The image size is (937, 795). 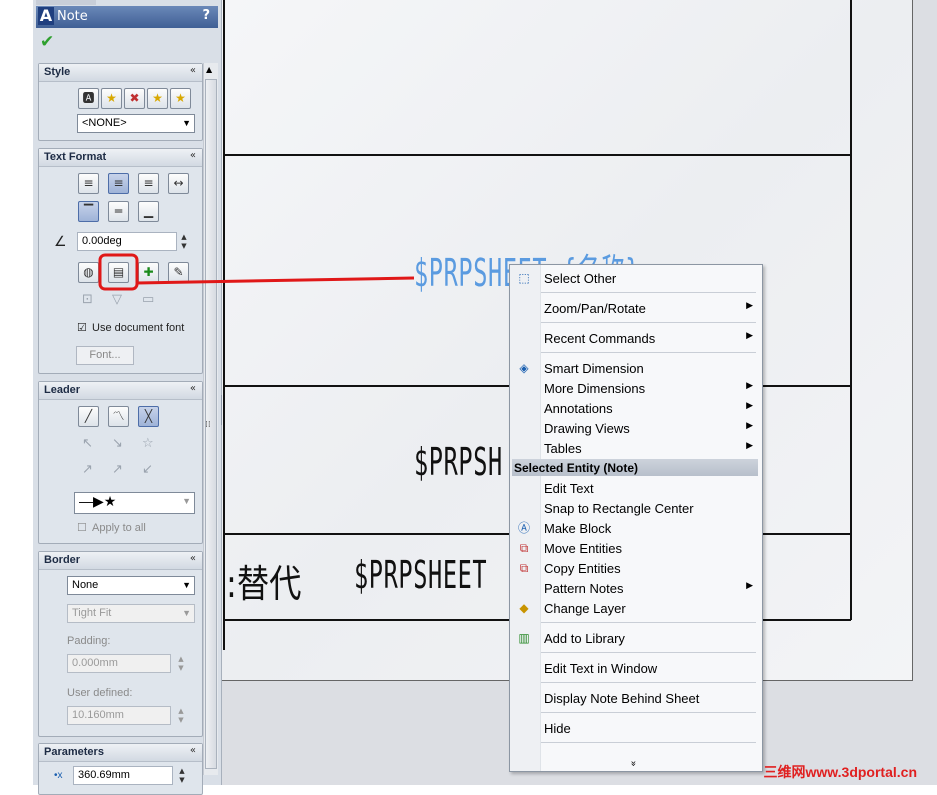 What do you see at coordinates (524, 368) in the screenshot?
I see `smart-dimension-icon: ◈` at bounding box center [524, 368].